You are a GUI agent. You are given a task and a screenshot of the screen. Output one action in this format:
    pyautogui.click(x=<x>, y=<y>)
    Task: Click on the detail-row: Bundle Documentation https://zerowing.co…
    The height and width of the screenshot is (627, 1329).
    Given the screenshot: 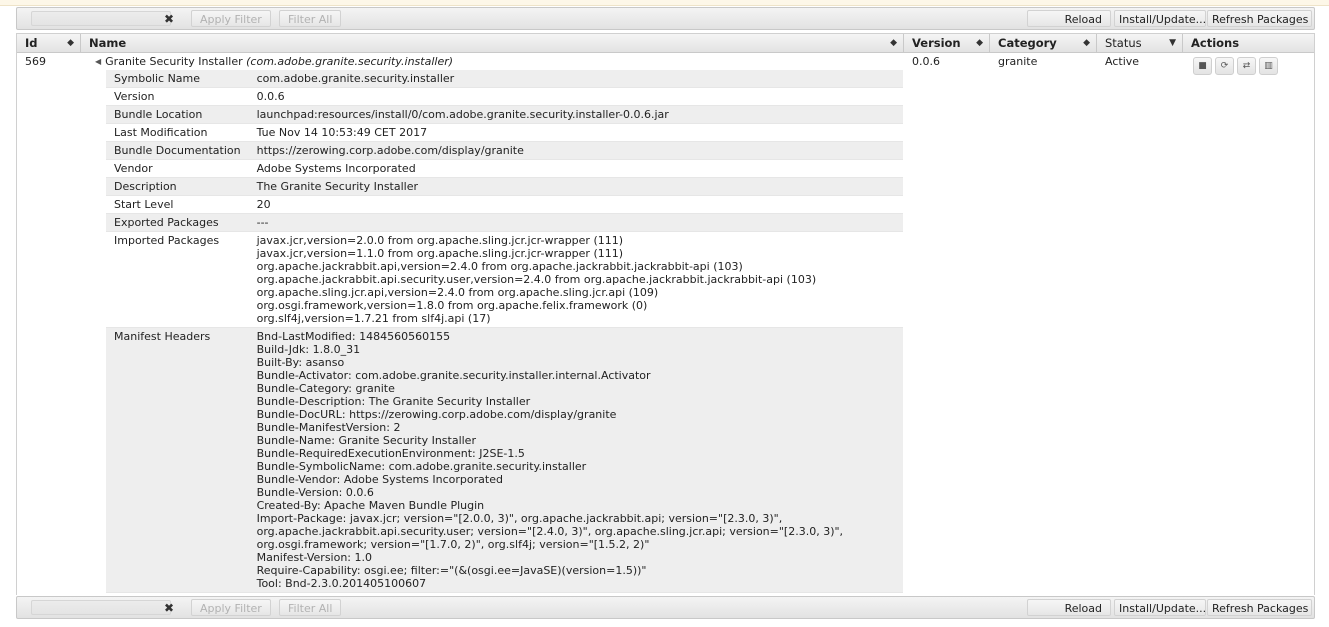 What is the action you would take?
    pyautogui.click(x=504, y=150)
    